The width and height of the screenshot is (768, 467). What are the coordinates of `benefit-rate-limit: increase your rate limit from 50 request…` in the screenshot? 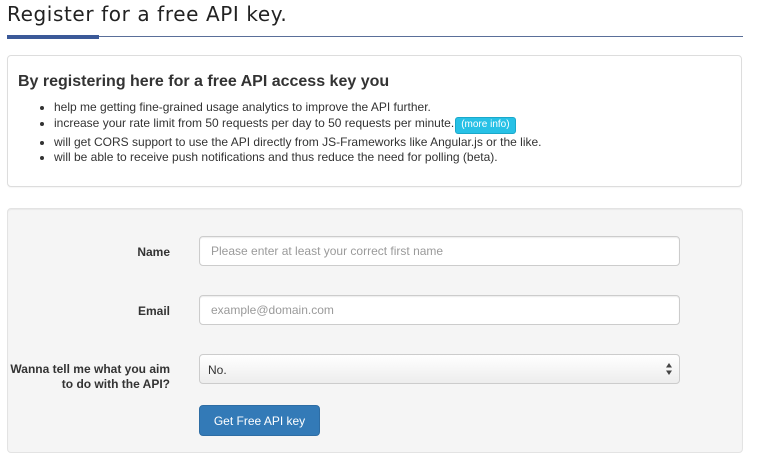 It's located at (254, 122).